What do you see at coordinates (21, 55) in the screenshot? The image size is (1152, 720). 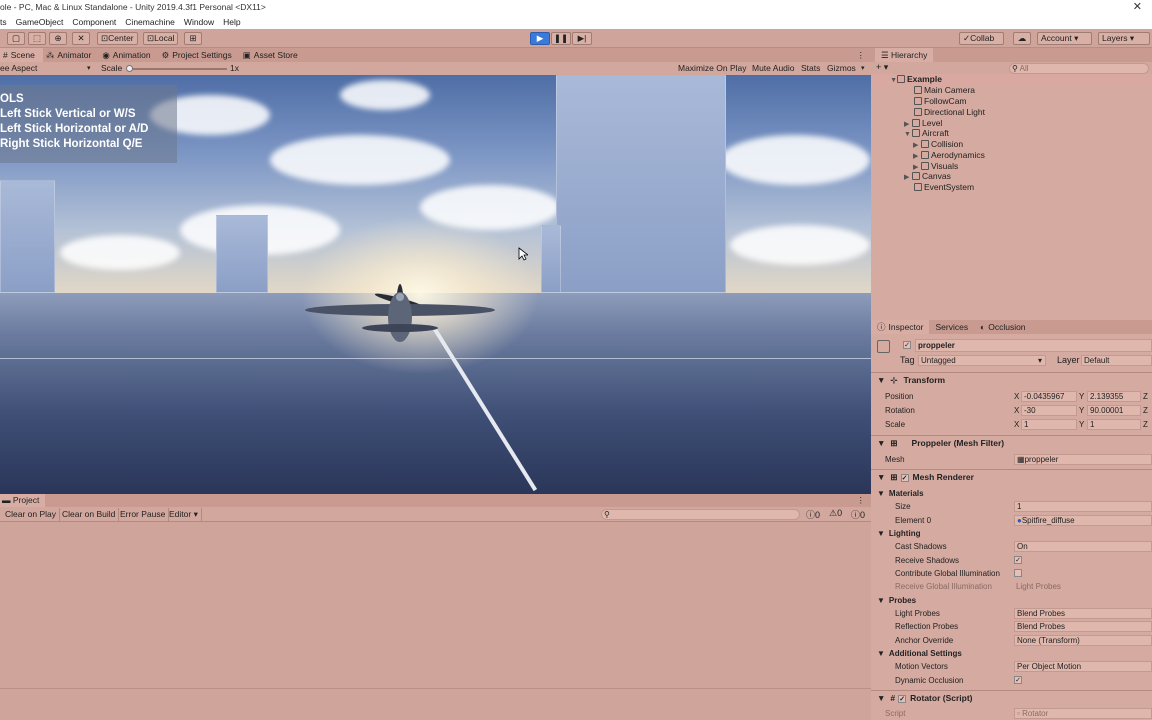 I see `tab-scene: # Scene` at bounding box center [21, 55].